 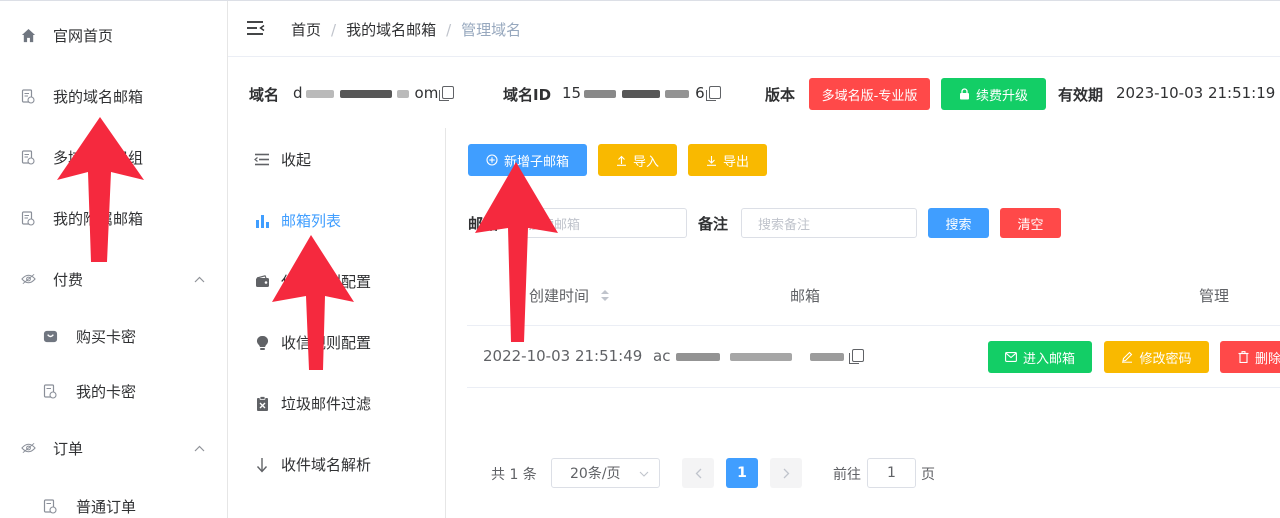 I want to click on submenu-label: 收信规则配置, so click(x=326, y=343).